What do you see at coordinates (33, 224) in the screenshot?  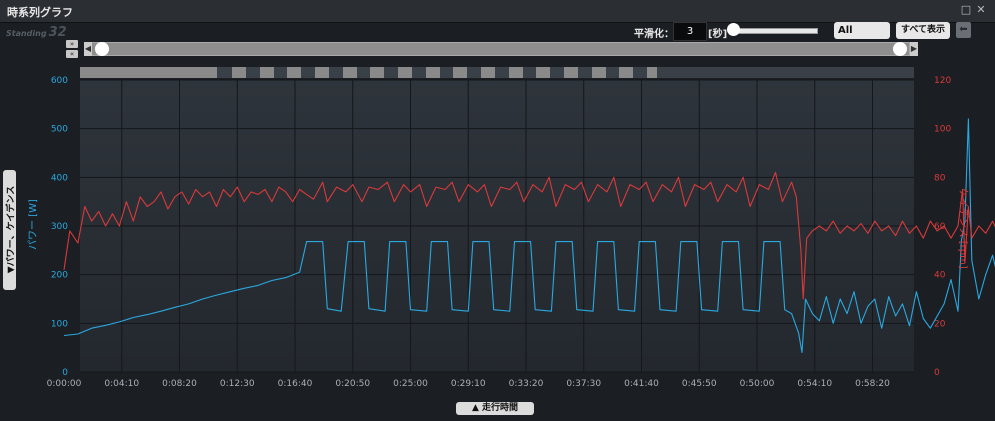 I see `y-left-axis-label: パワー [W]` at bounding box center [33, 224].